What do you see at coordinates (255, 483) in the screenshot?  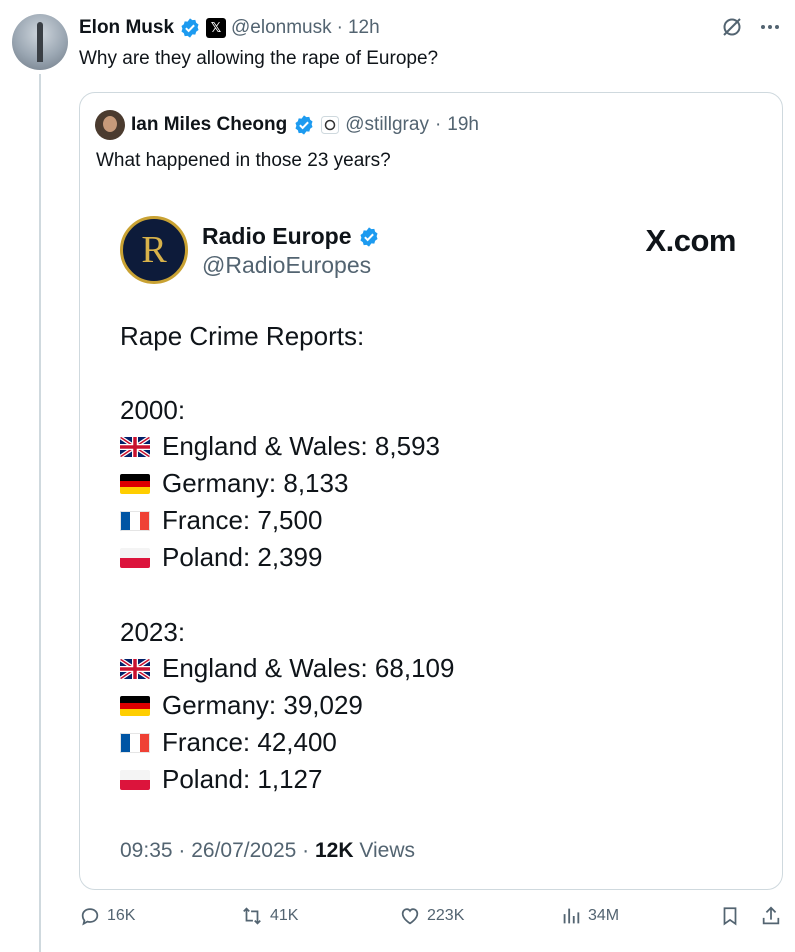 I see `stat-text: Germany: 8,133` at bounding box center [255, 483].